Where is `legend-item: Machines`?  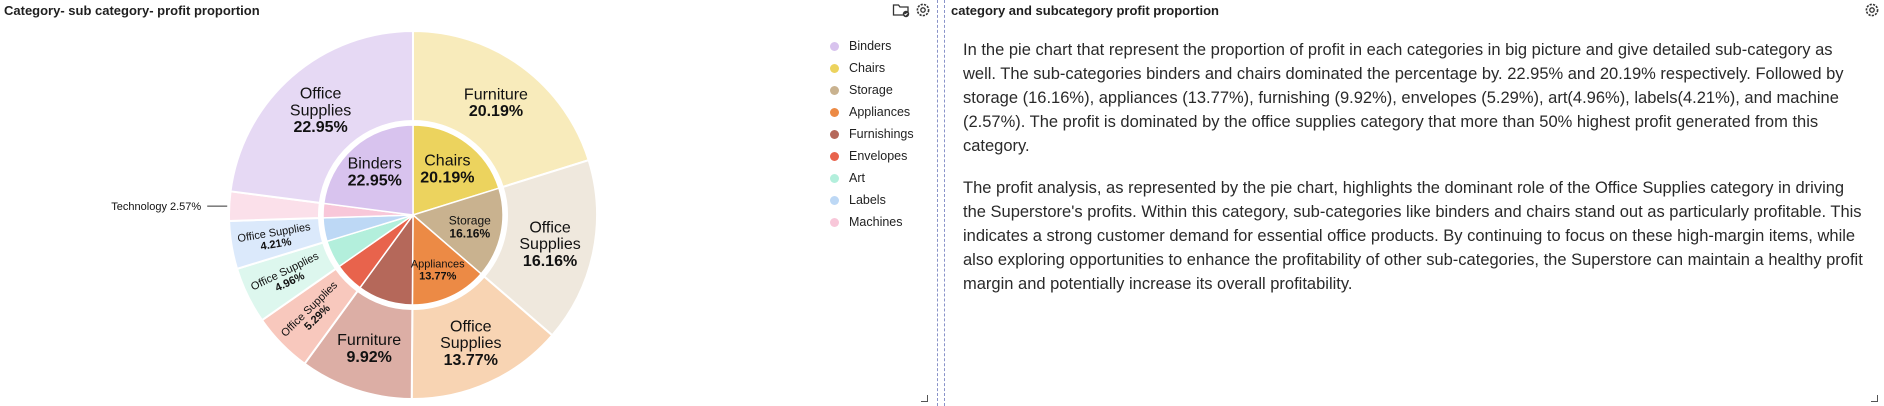 legend-item: Machines is located at coordinates (872, 222).